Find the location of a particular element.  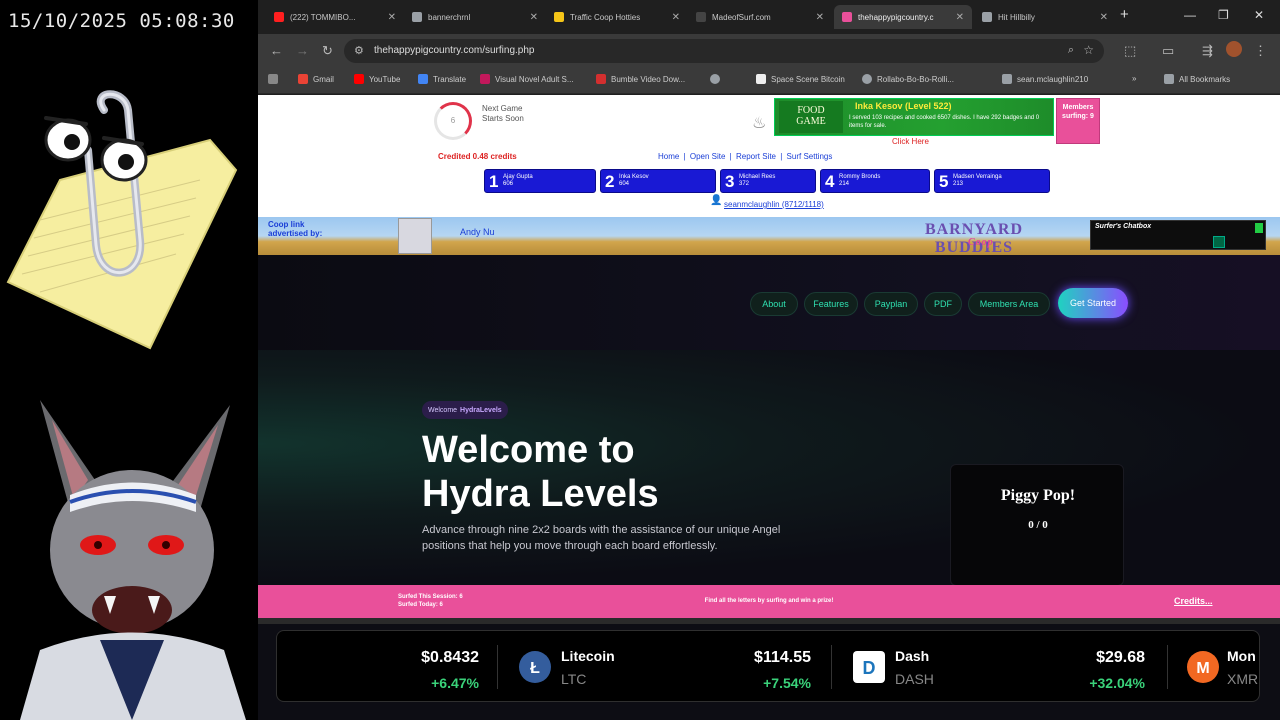

forward-icon: → is located at coordinates (302, 50).